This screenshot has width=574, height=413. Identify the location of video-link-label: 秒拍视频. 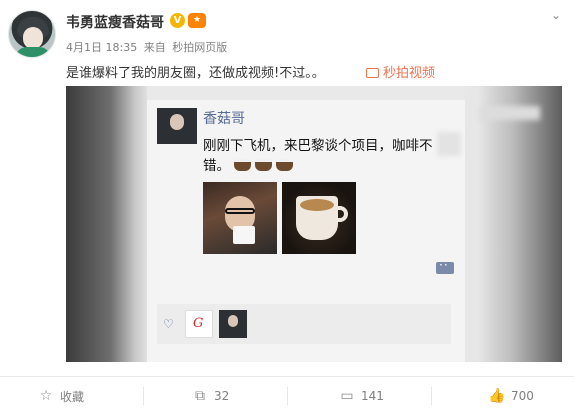
(409, 73).